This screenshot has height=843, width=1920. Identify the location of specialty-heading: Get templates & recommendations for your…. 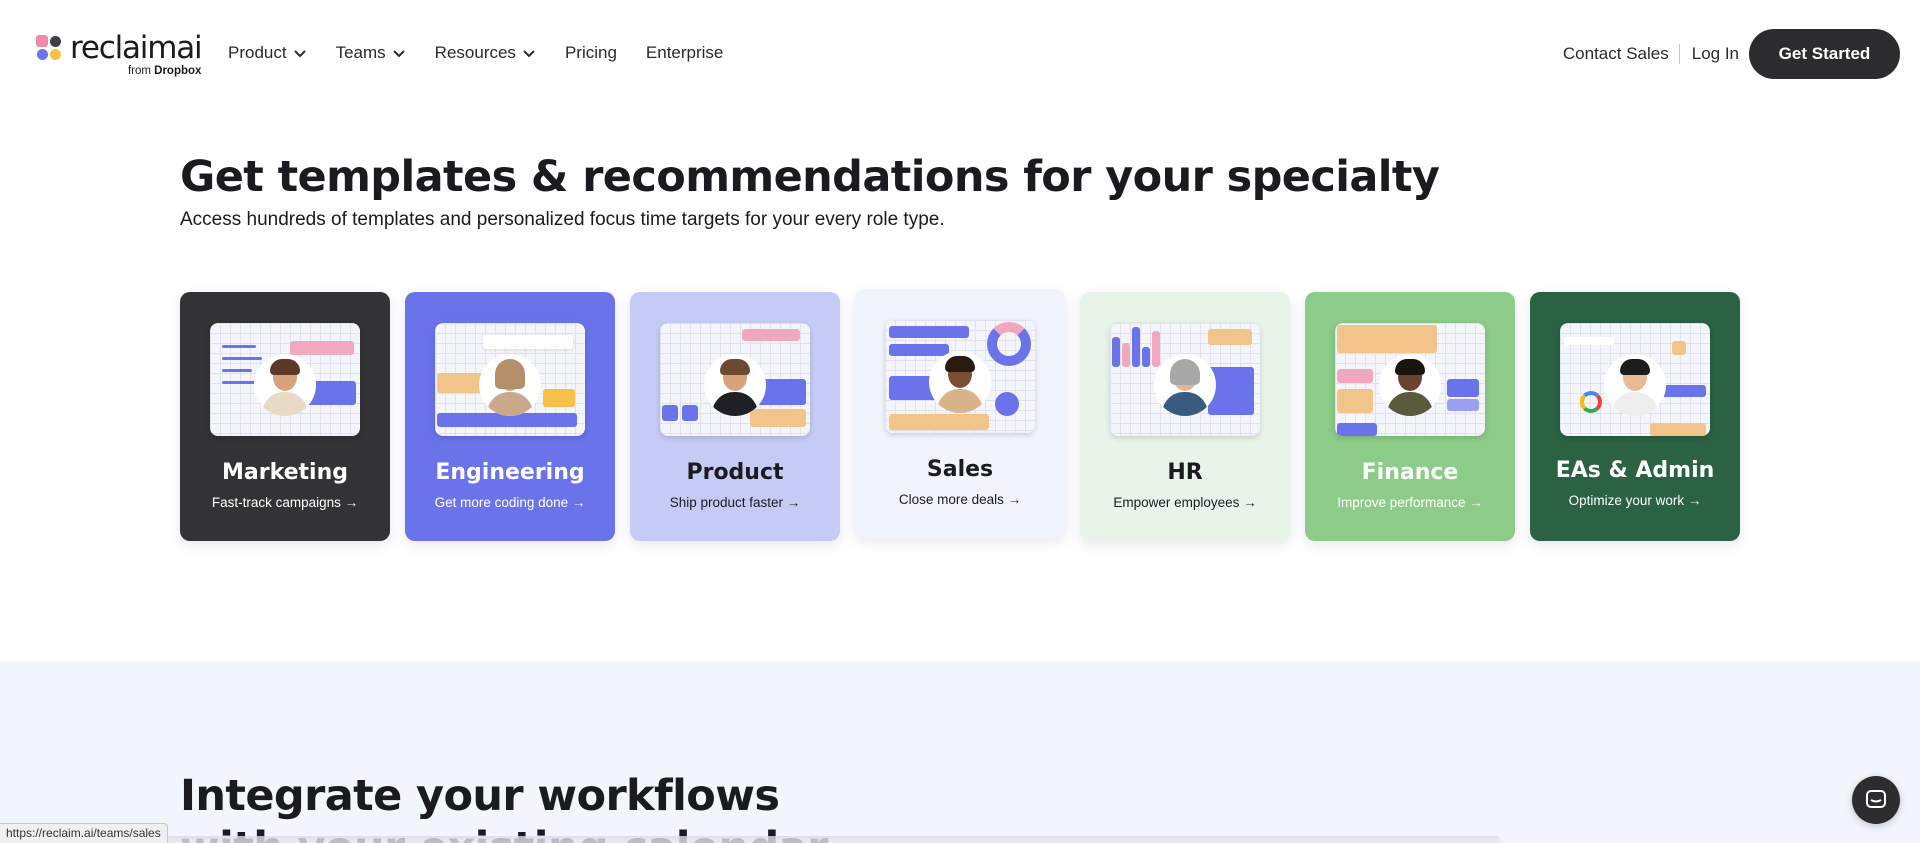
(810, 177).